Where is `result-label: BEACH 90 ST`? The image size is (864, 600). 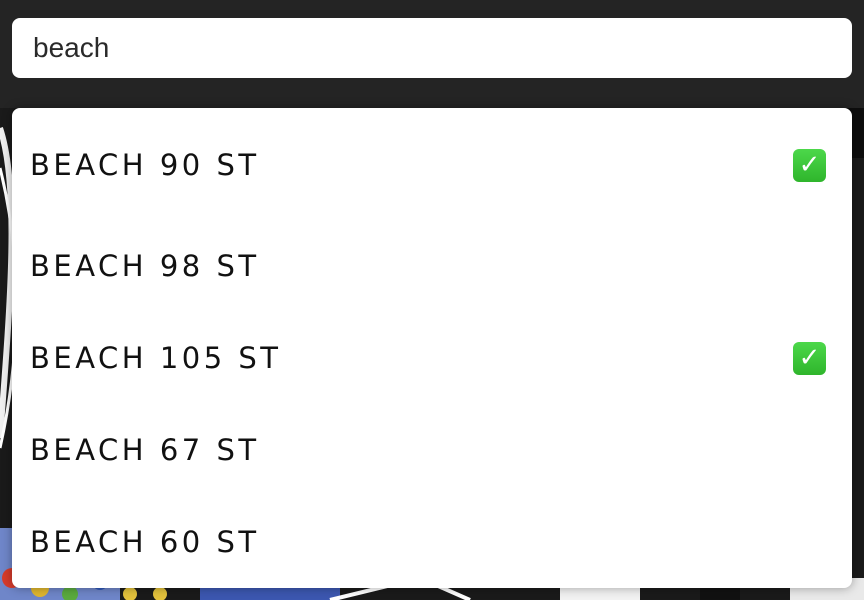
result-label: BEACH 90 ST is located at coordinates (145, 165).